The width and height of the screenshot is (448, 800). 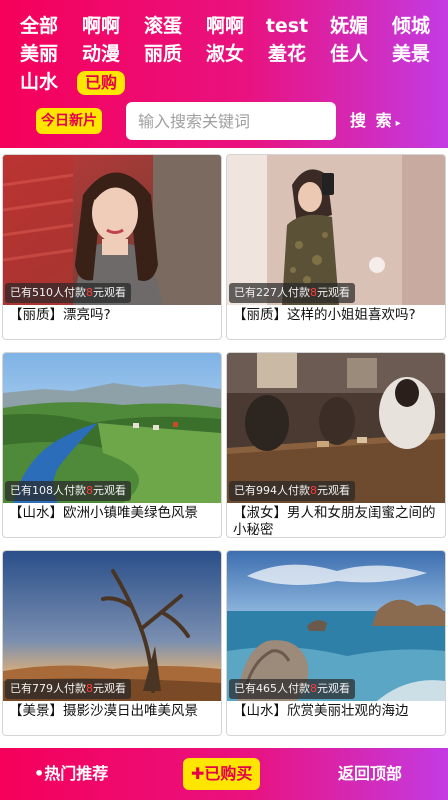 I want to click on category-row: 美丽 动漫 丽质 淑女 羞花 佳人 美景, so click(x=226, y=54).